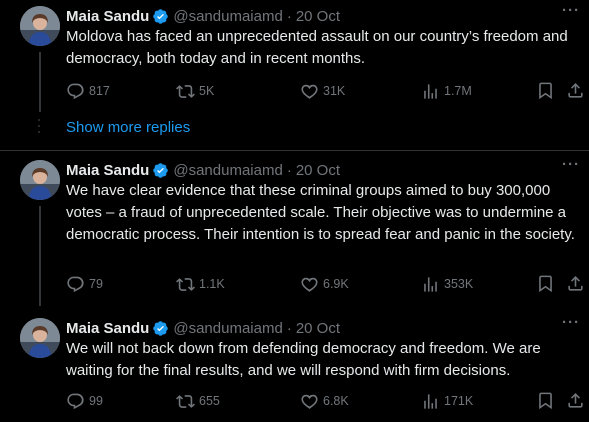  Describe the element at coordinates (128, 127) in the screenshot. I see `show-more-replies-link: Show more replies` at that location.